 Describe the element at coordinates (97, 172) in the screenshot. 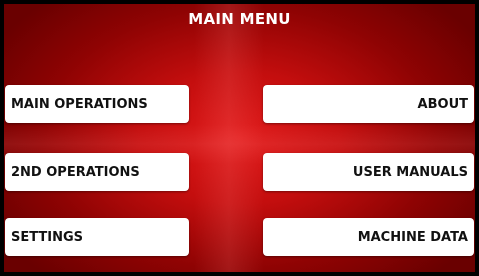

I see `second-operations-button: 2ND OPERATIONS` at that location.